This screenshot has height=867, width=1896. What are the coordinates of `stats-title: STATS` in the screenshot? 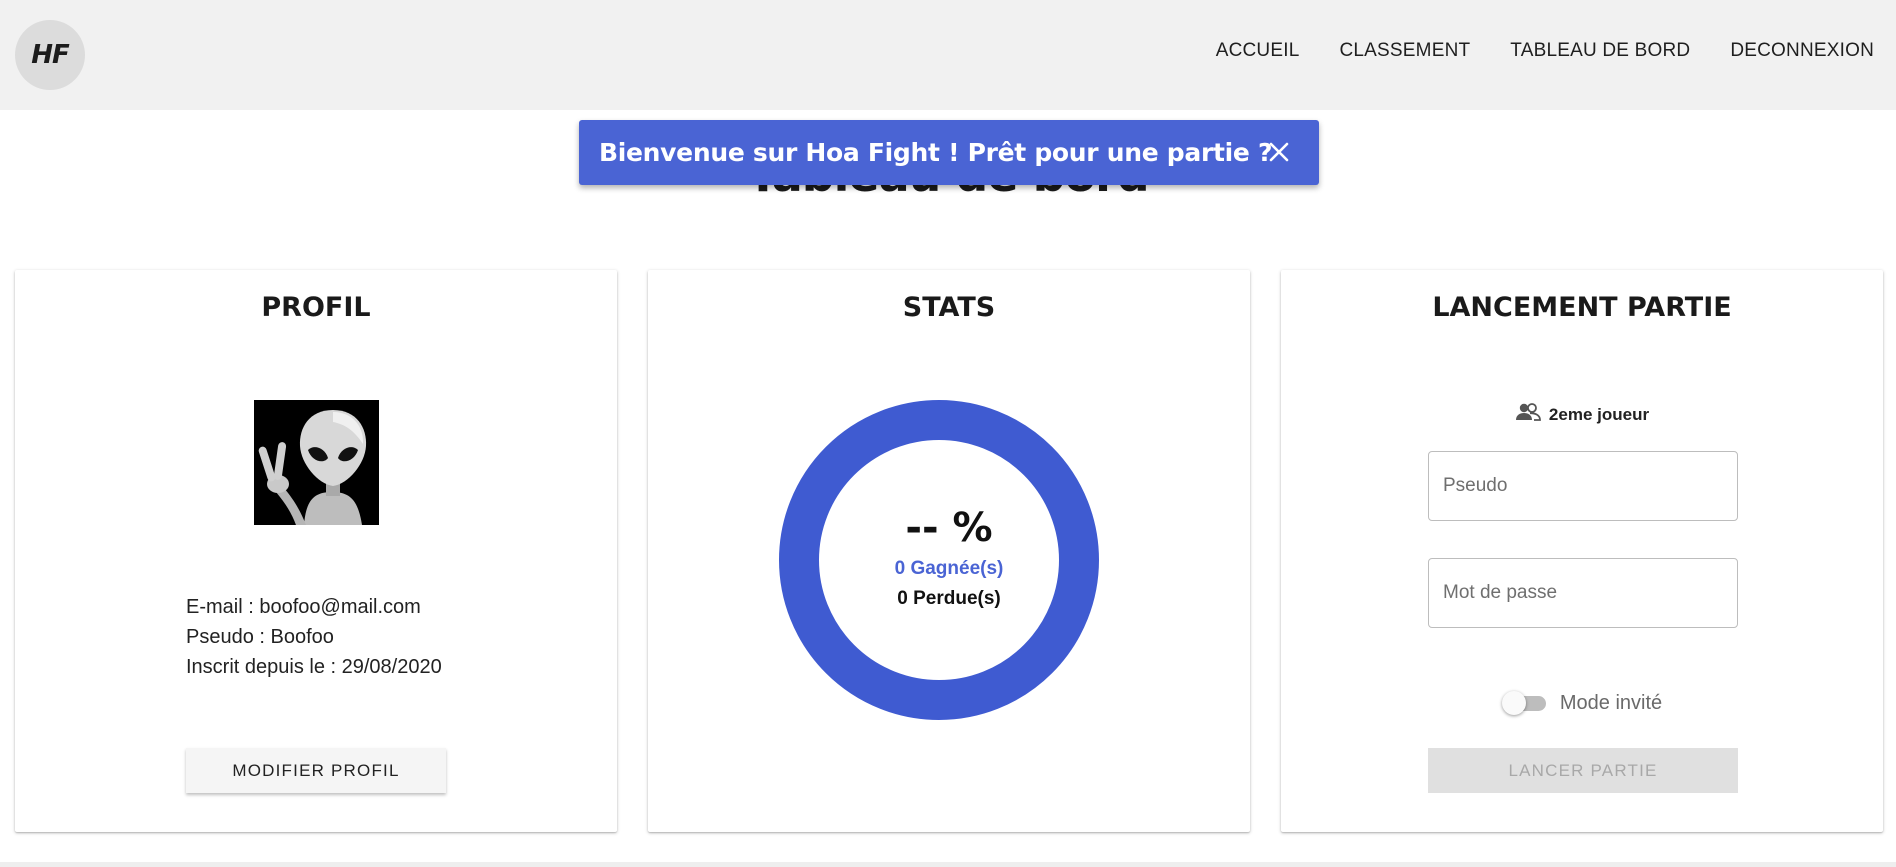 It's located at (949, 307).